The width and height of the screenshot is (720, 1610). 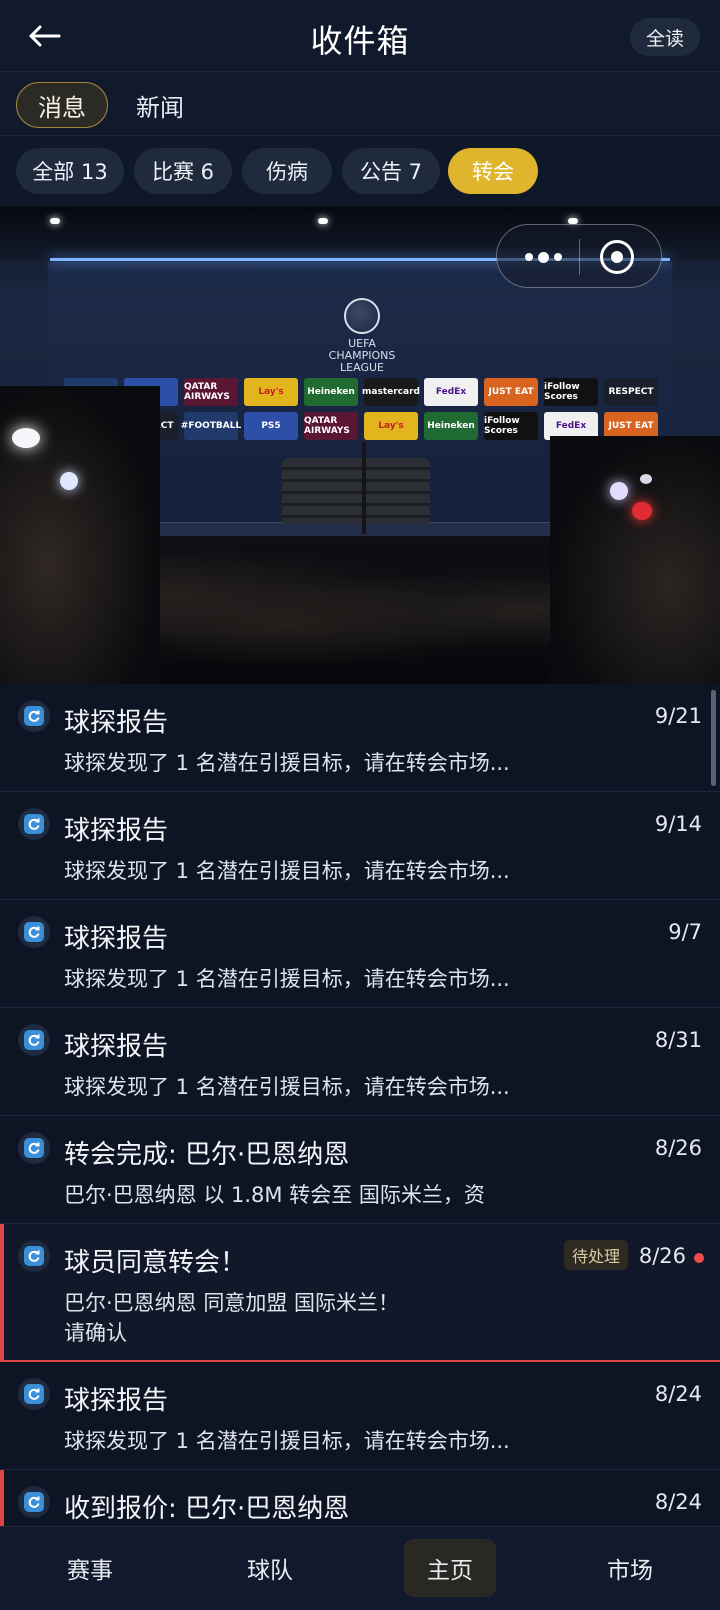 I want to click on message-title: 球员同意转会！, so click(x=155, y=1263).